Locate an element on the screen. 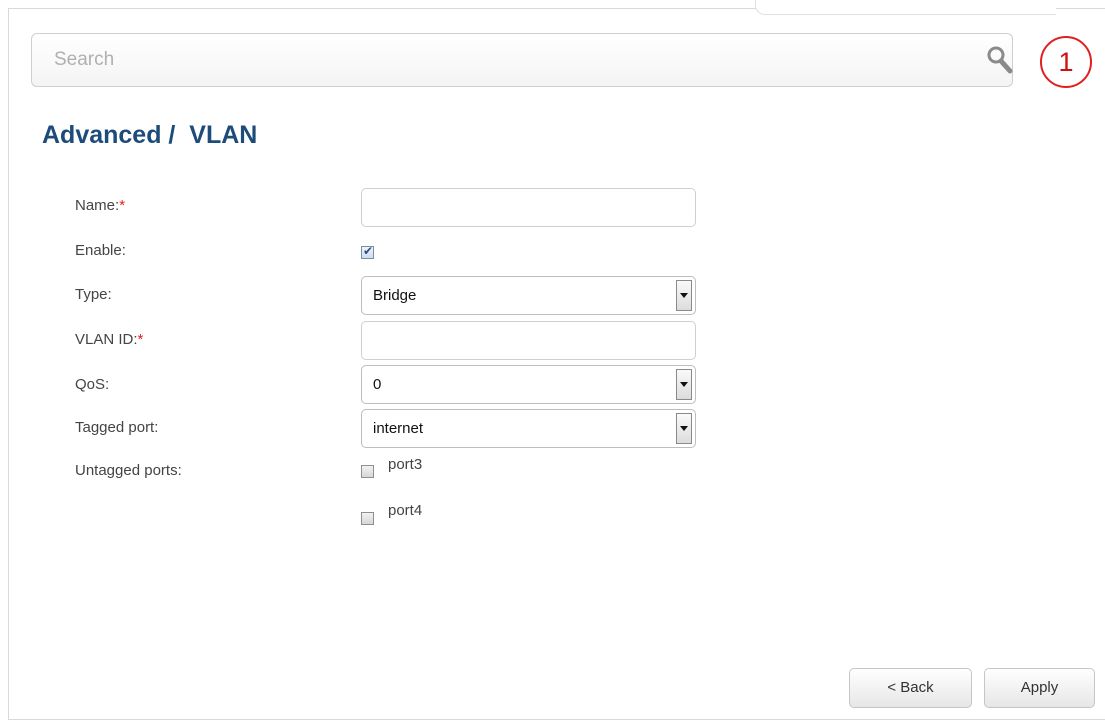  port4-checkbox is located at coordinates (367, 518).